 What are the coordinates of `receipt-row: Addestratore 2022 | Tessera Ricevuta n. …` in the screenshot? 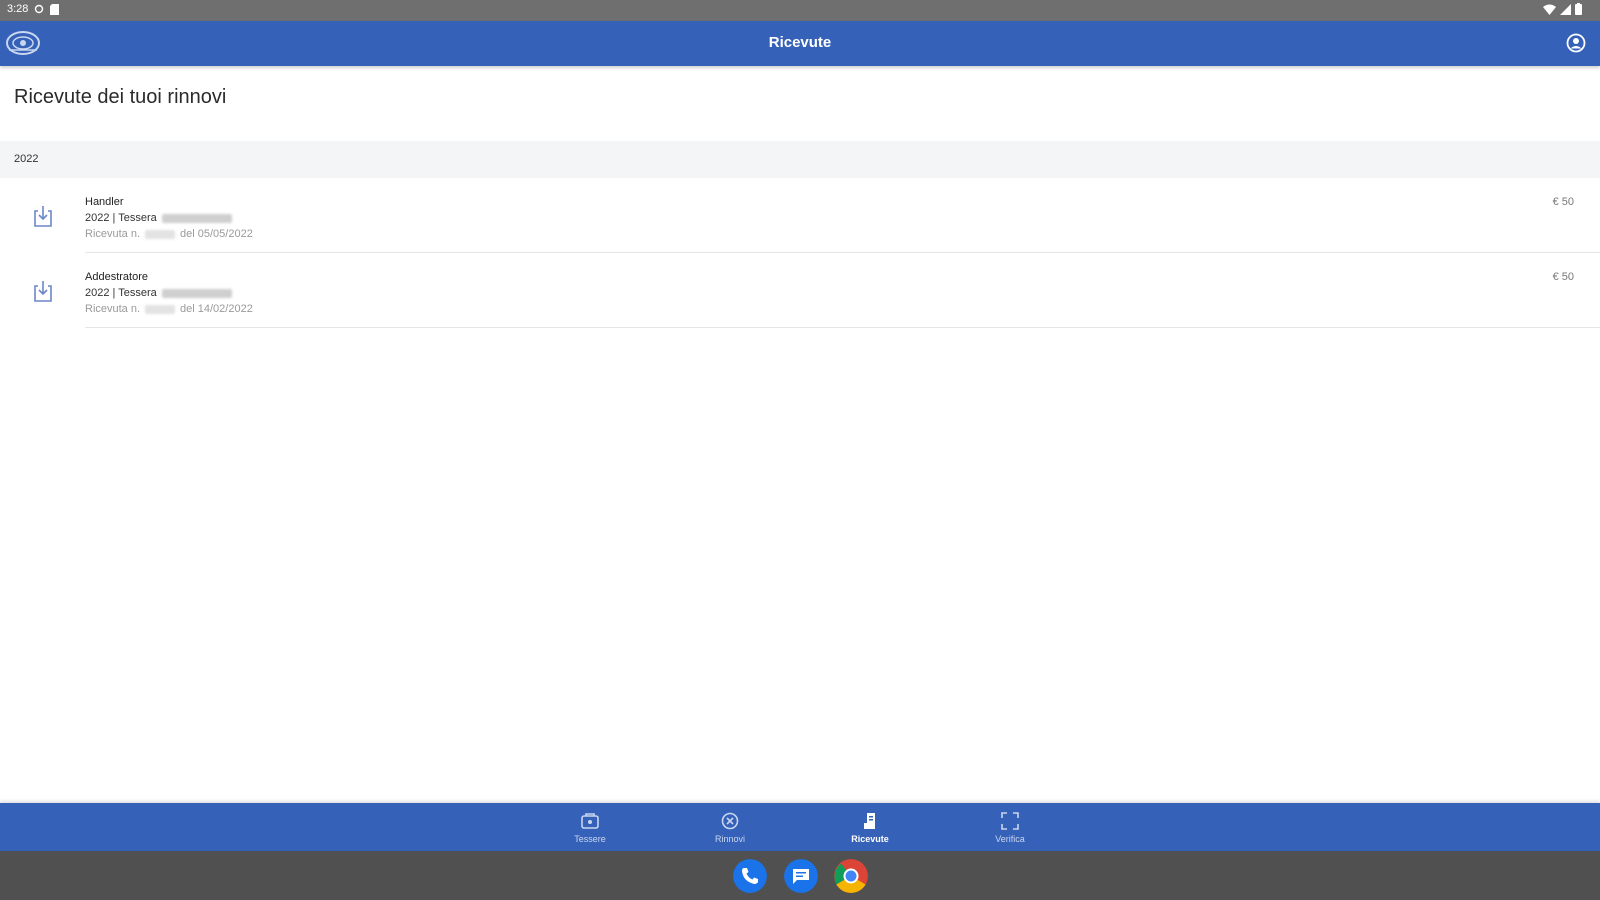 It's located at (800, 290).